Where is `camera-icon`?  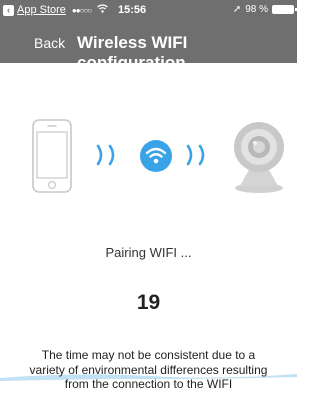 camera-icon is located at coordinates (259, 157).